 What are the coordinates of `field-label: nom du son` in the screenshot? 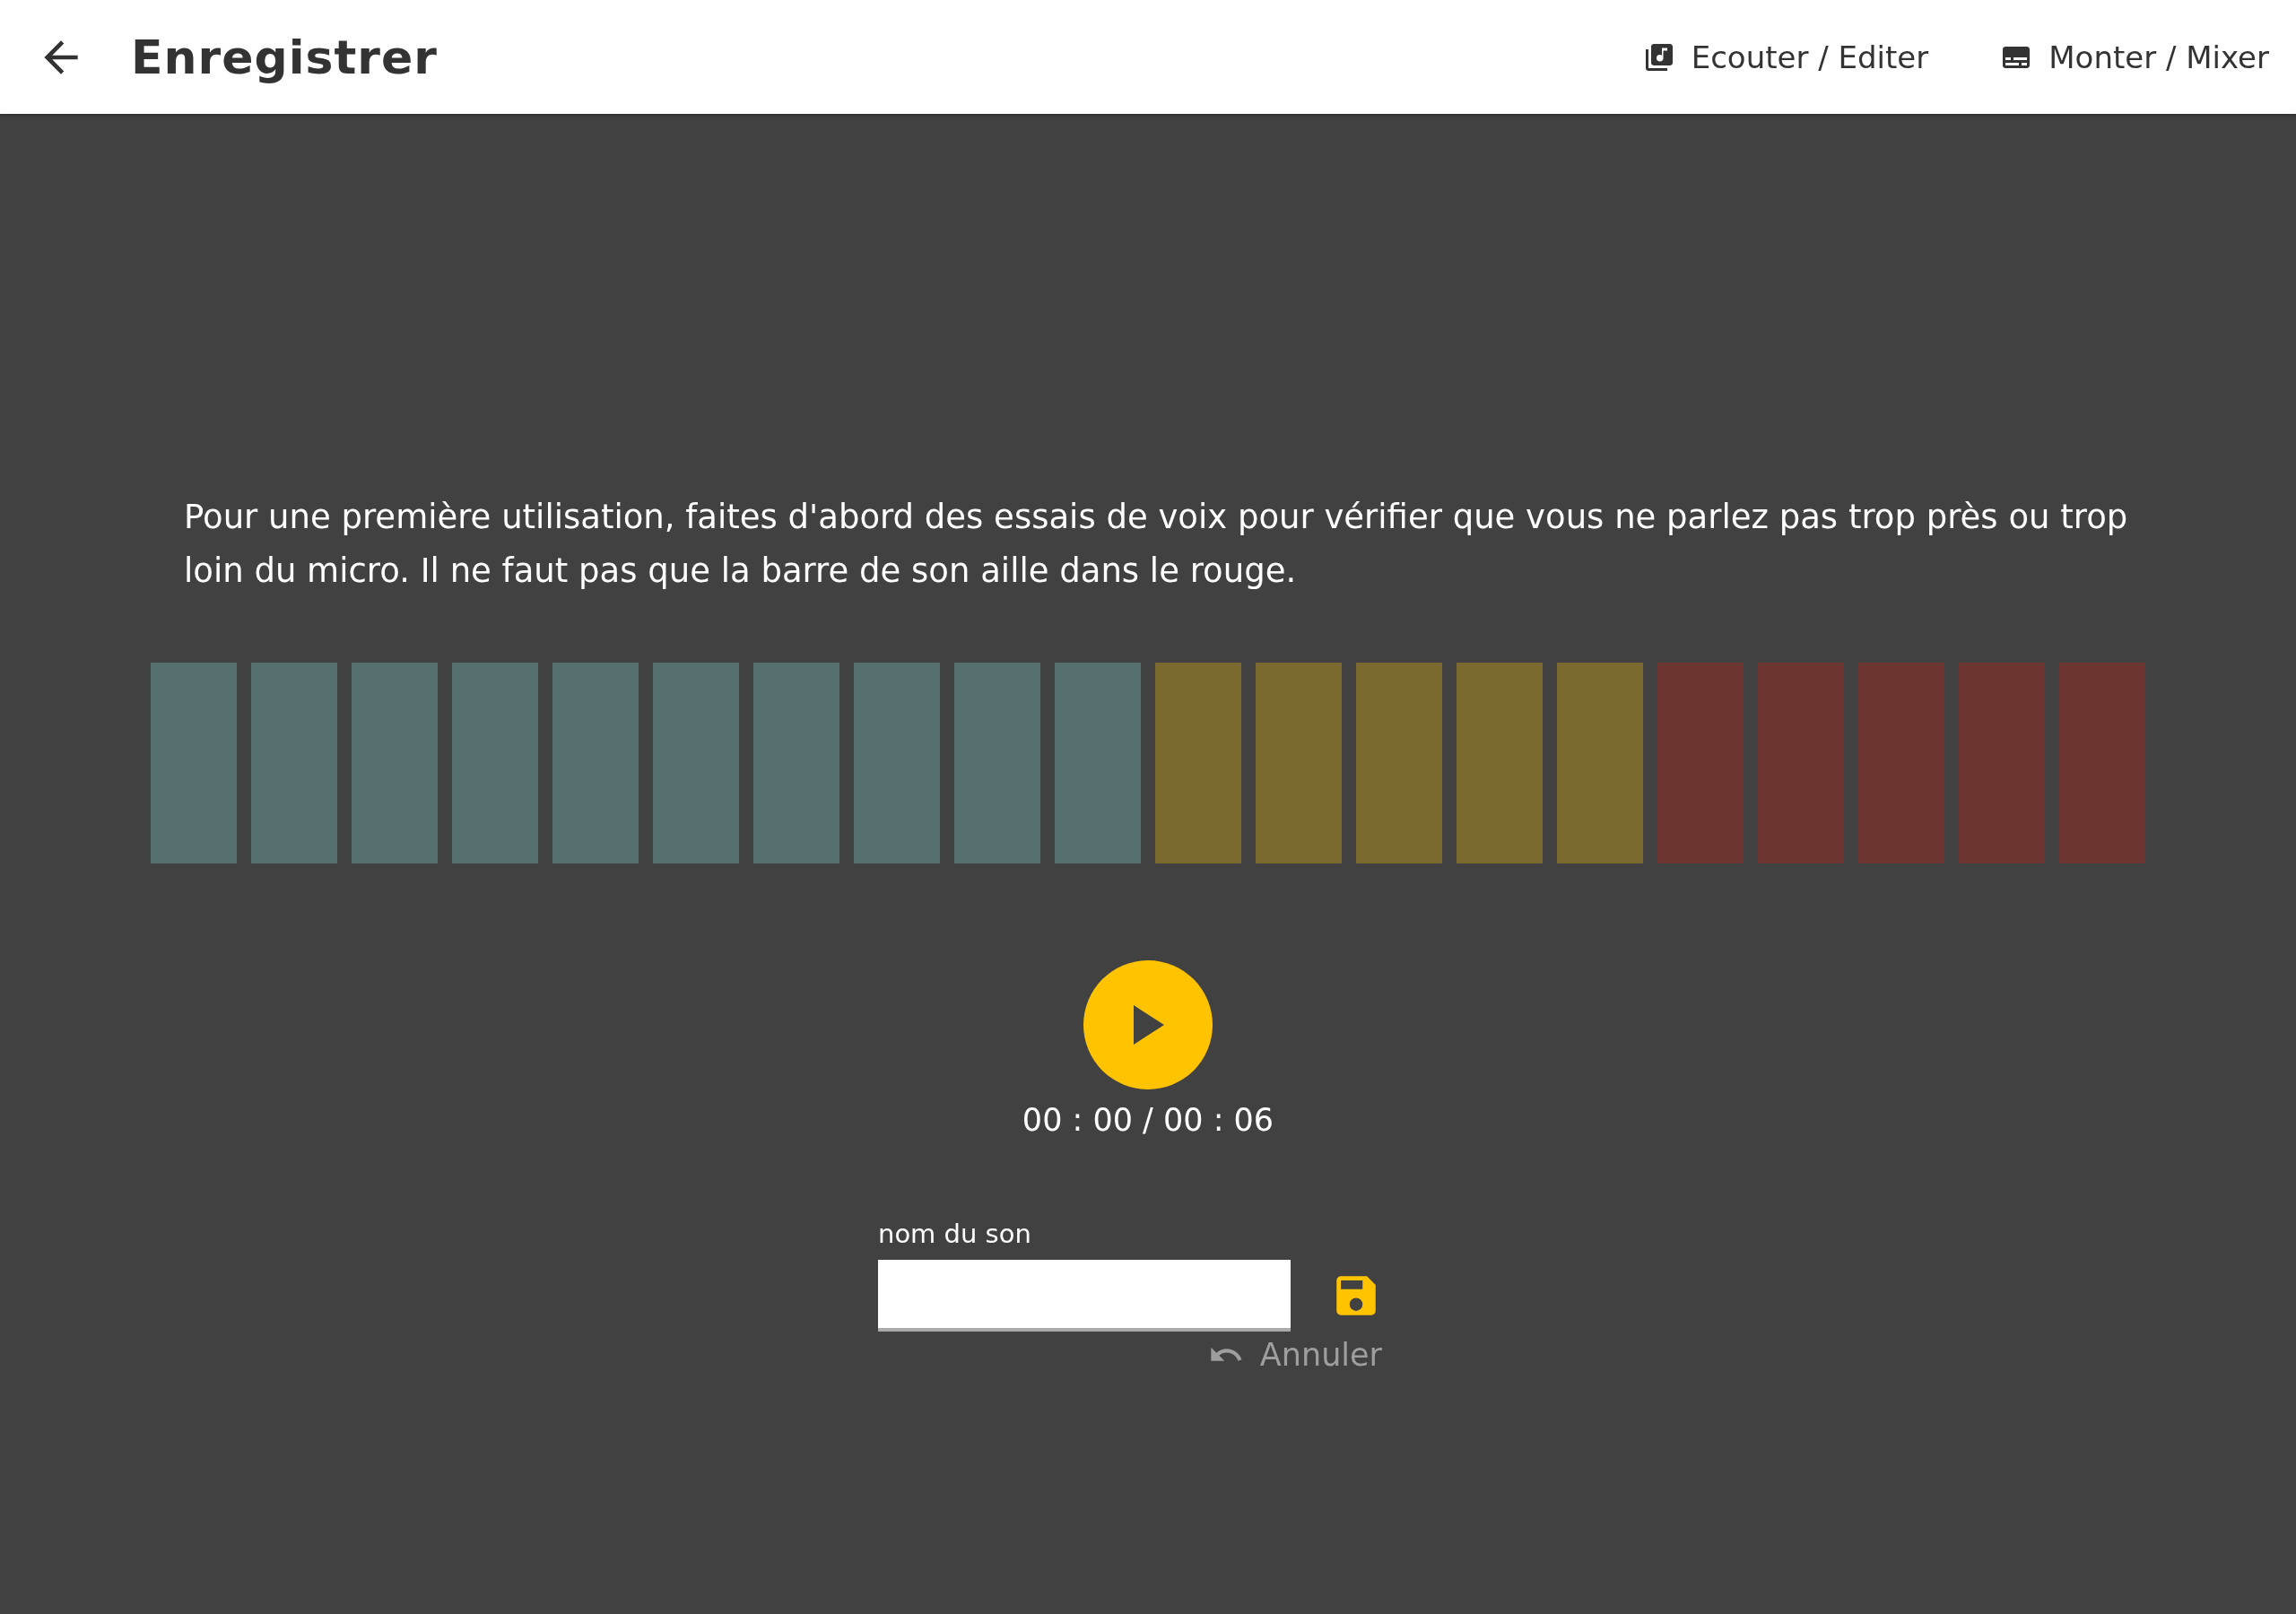 It's located at (955, 1234).